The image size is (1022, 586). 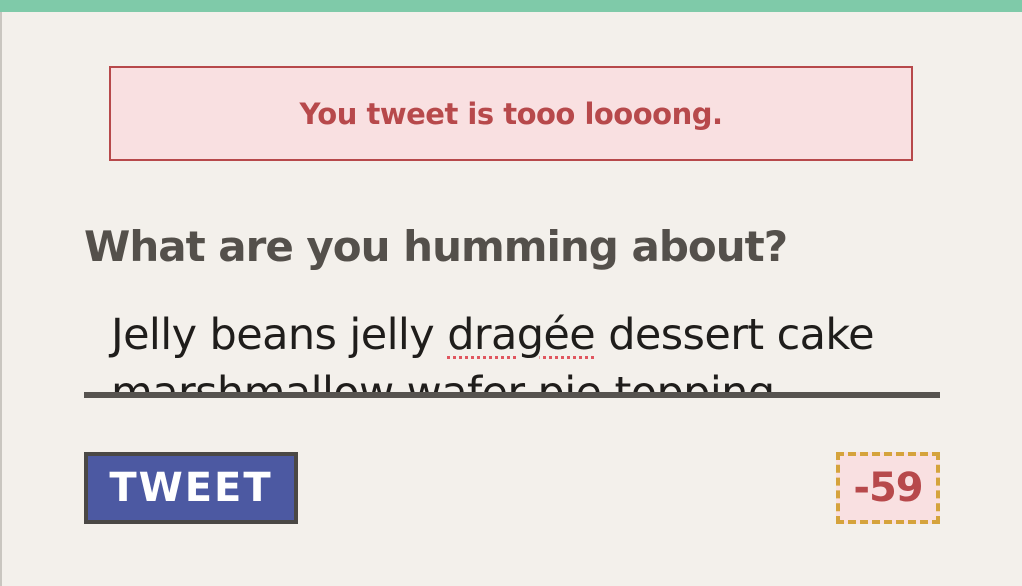 What do you see at coordinates (521, 335) in the screenshot?
I see `misspelled-word: dragée` at bounding box center [521, 335].